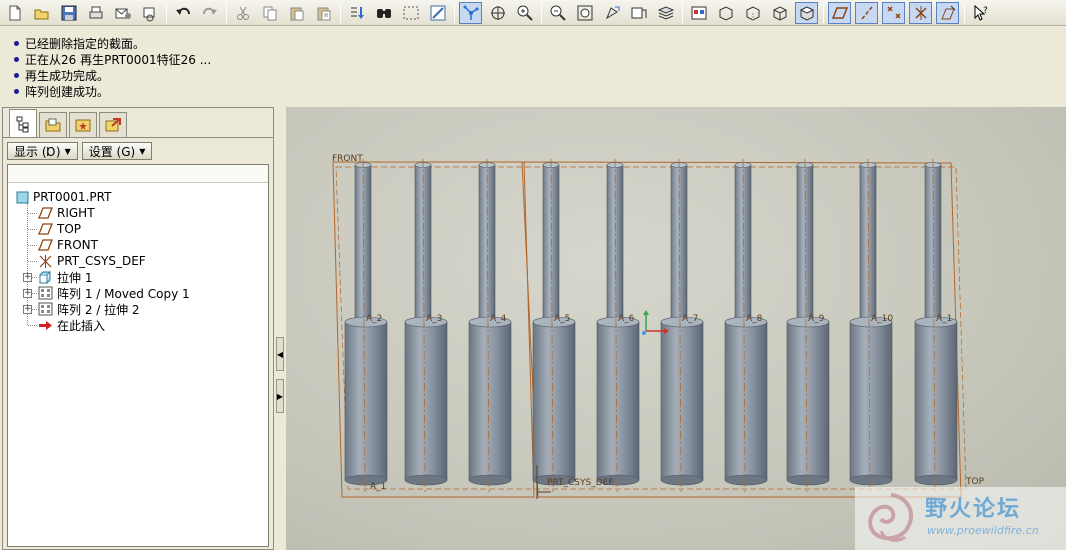  I want to click on redo-button, so click(209, 13).